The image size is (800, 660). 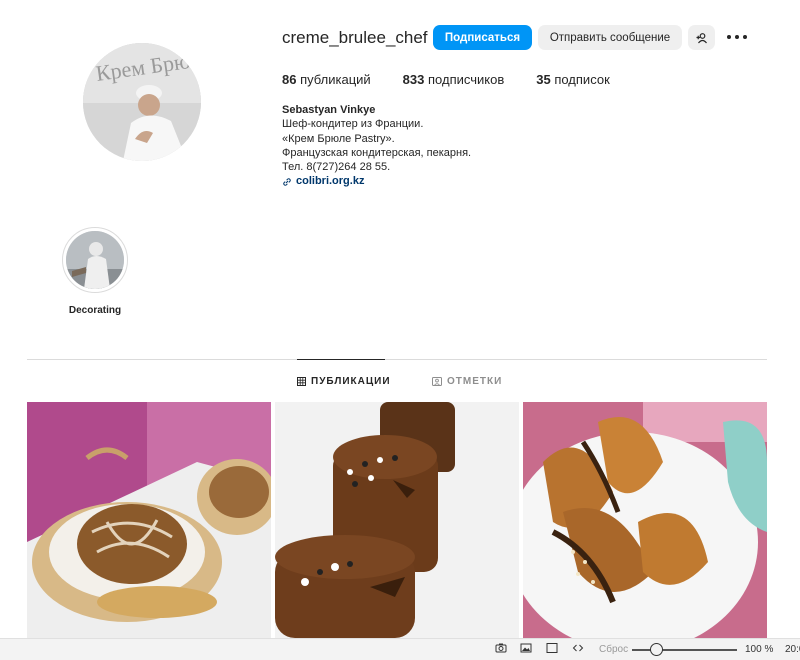 I want to click on story-highlight: Decorating, so click(x=95, y=271).